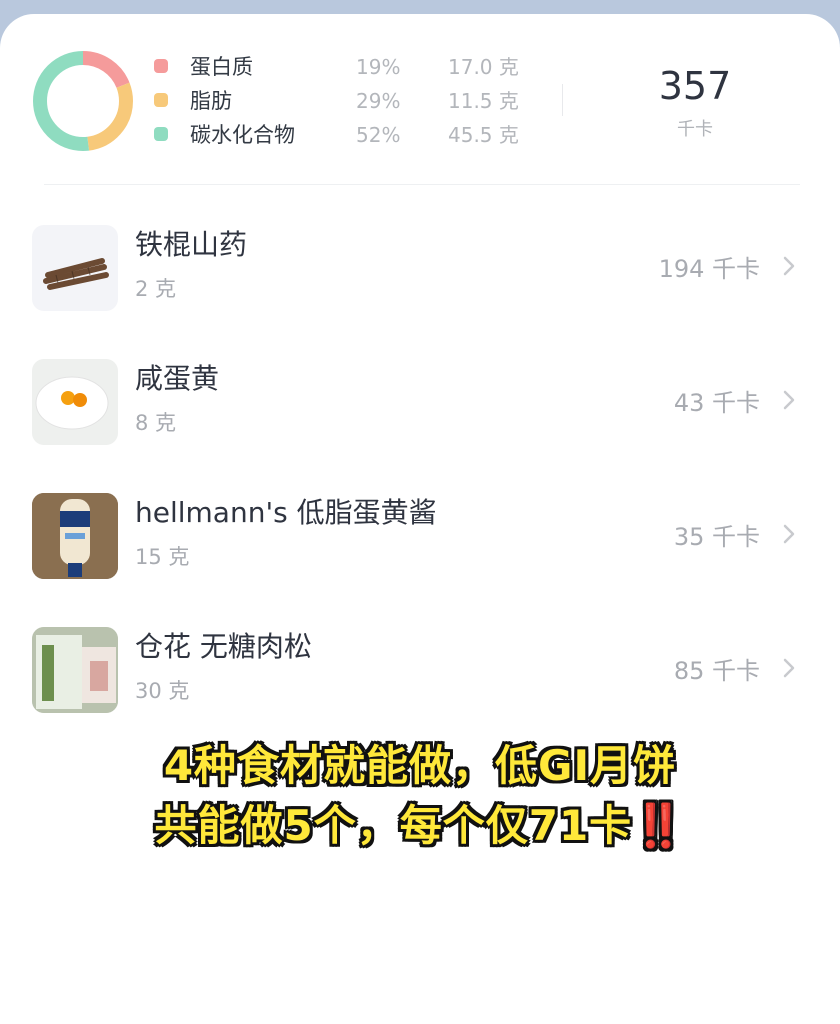 The height and width of the screenshot is (1024, 840). Describe the element at coordinates (709, 269) in the screenshot. I see `food-calories: 194 千卡` at that location.